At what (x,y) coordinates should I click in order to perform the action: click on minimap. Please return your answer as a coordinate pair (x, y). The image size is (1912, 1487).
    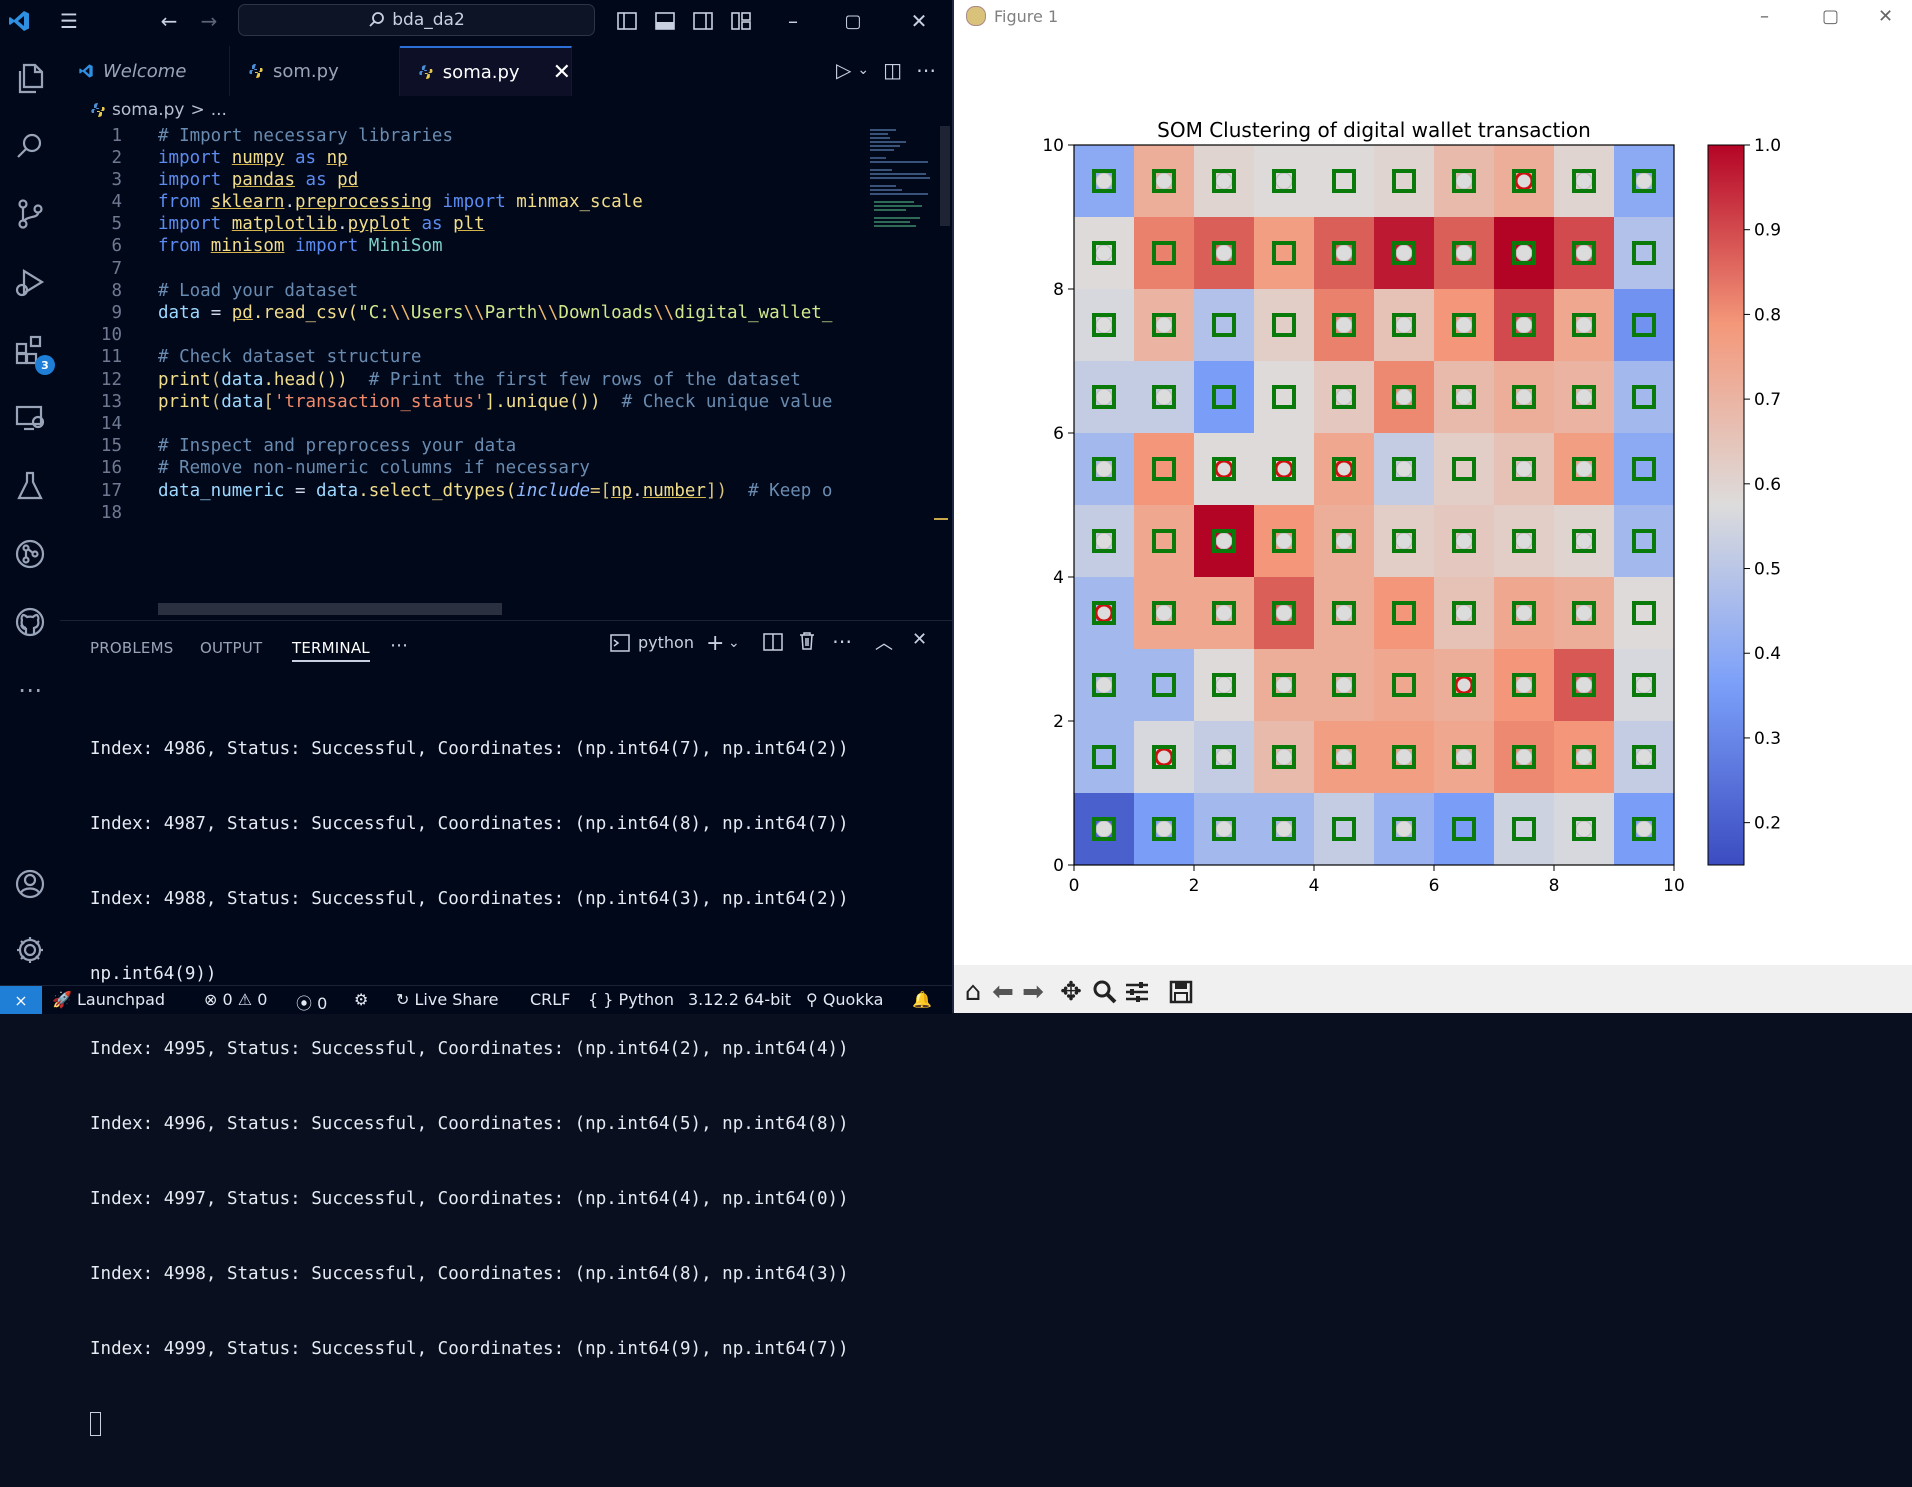
    Looking at the image, I should click on (901, 196).